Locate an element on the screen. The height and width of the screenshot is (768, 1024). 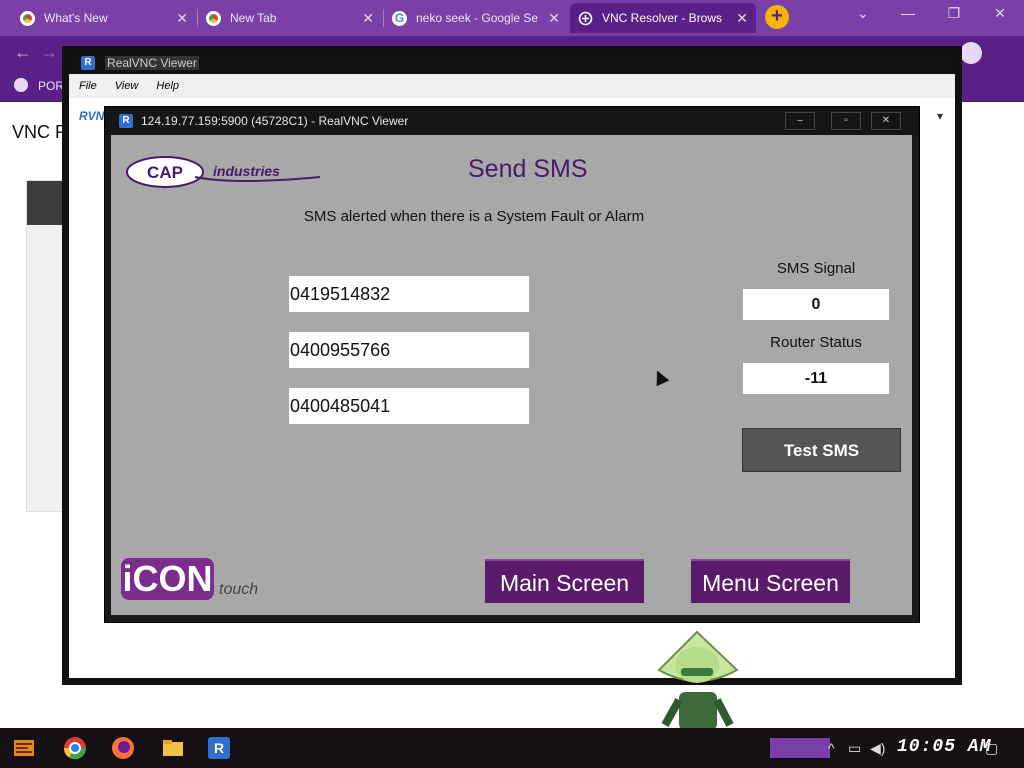
vnc-icon is located at coordinates (585, 18).